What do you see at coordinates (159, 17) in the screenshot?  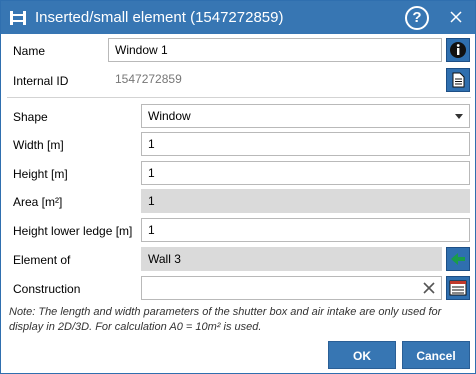 I see `dialog-title: Inserted/small element (1547272859)` at bounding box center [159, 17].